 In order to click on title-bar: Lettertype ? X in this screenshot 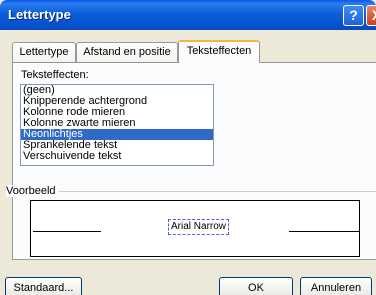, I will do `click(188, 15)`.